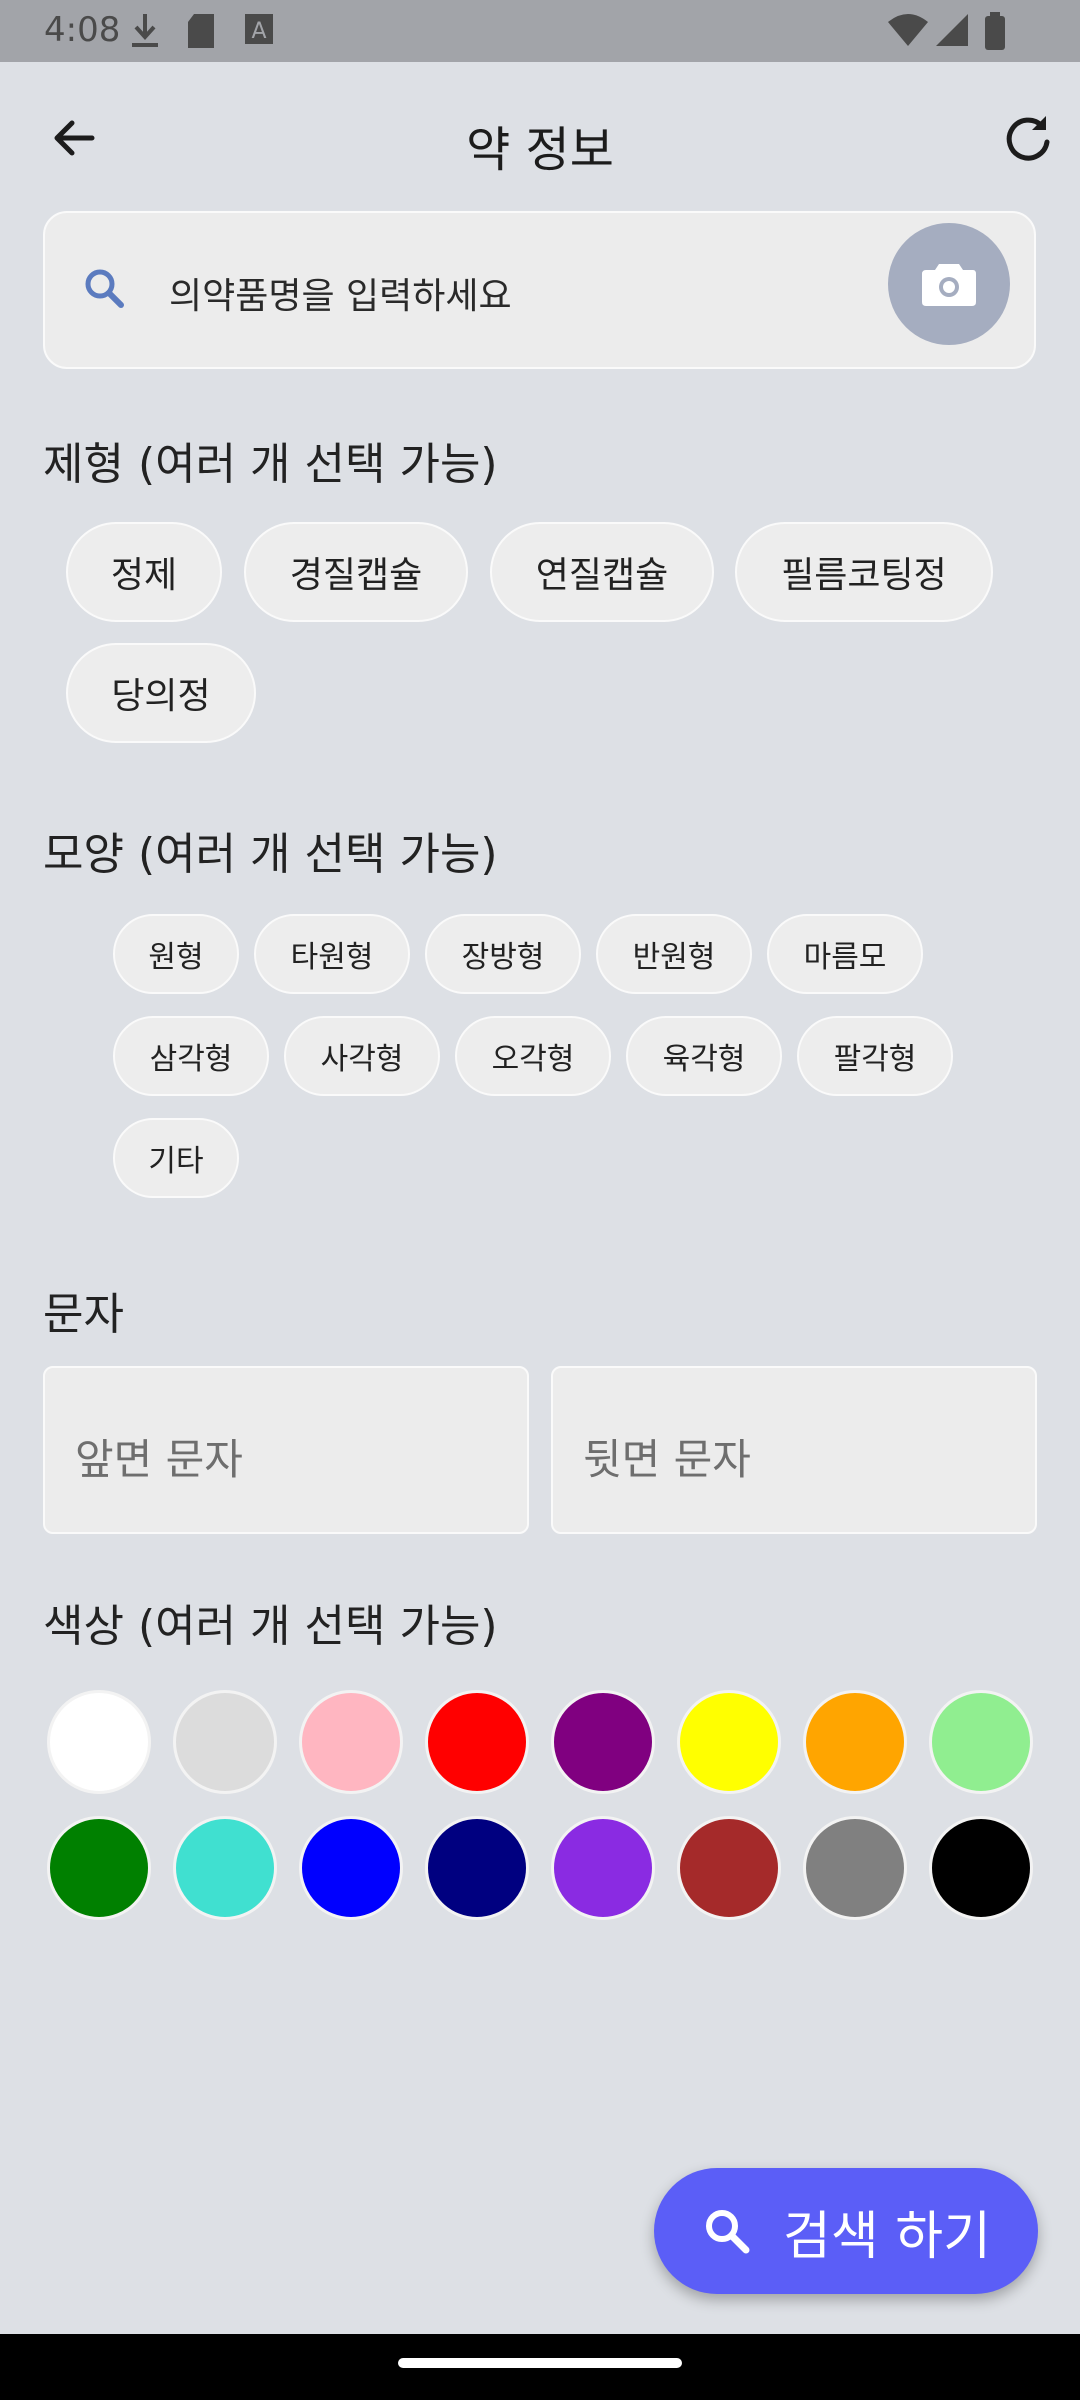 The image size is (1080, 2400). What do you see at coordinates (503, 954) in the screenshot?
I see `chip-shape: 장방형` at bounding box center [503, 954].